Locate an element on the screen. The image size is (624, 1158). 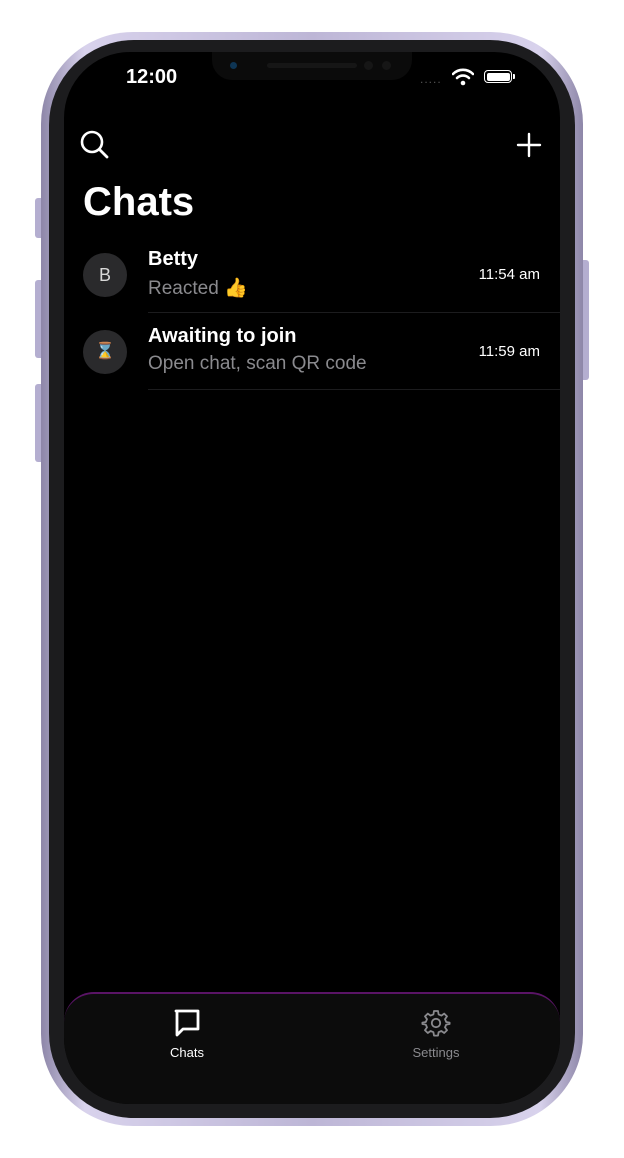
hourglass-icon: ⌛ is located at coordinates (105, 352).